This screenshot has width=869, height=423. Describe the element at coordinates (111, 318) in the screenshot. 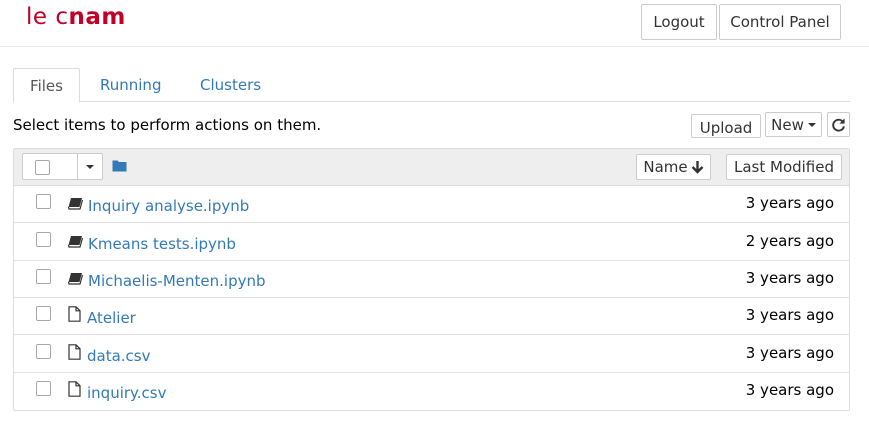

I see `file-name-link: Atelier` at that location.